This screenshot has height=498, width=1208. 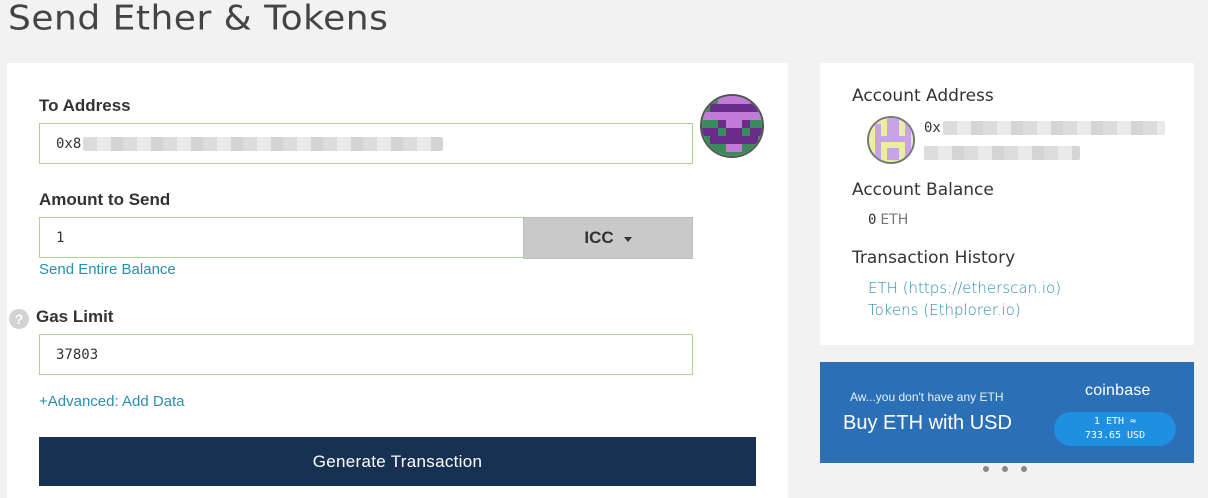 I want to click on unit-selected-label: ICC, so click(x=599, y=237).